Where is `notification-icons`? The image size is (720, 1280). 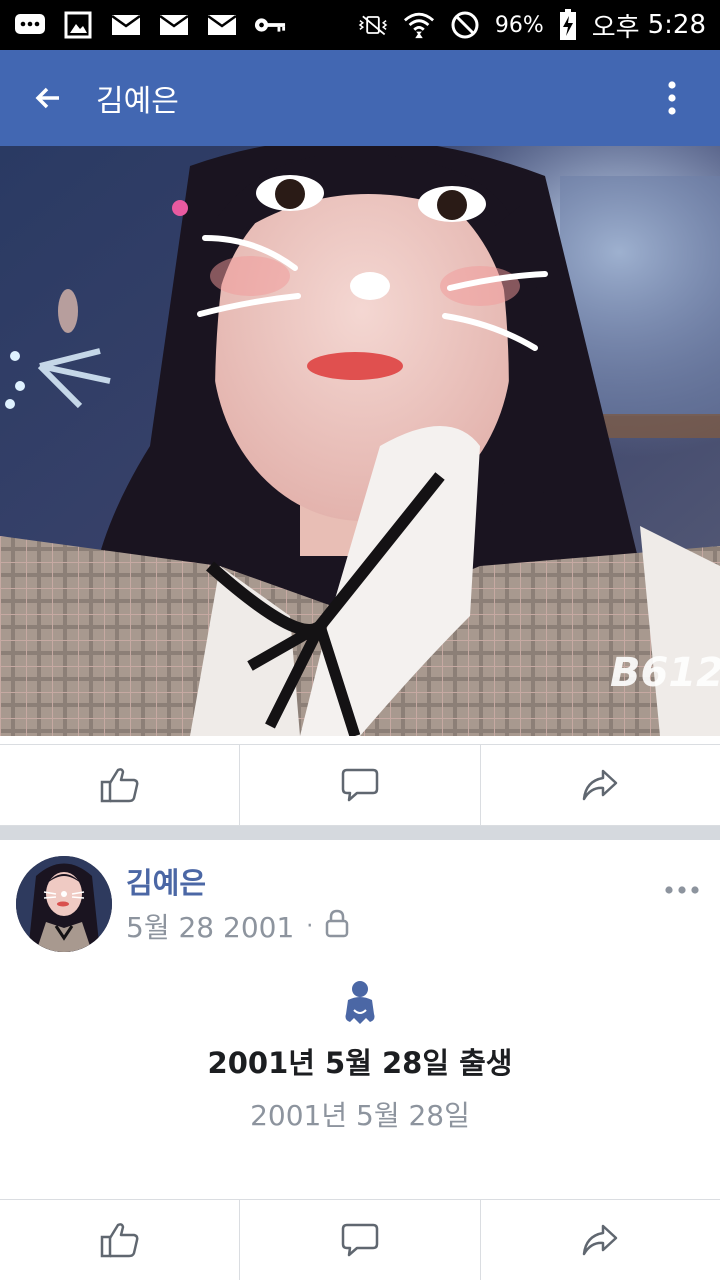
notification-icons is located at coordinates (150, 25).